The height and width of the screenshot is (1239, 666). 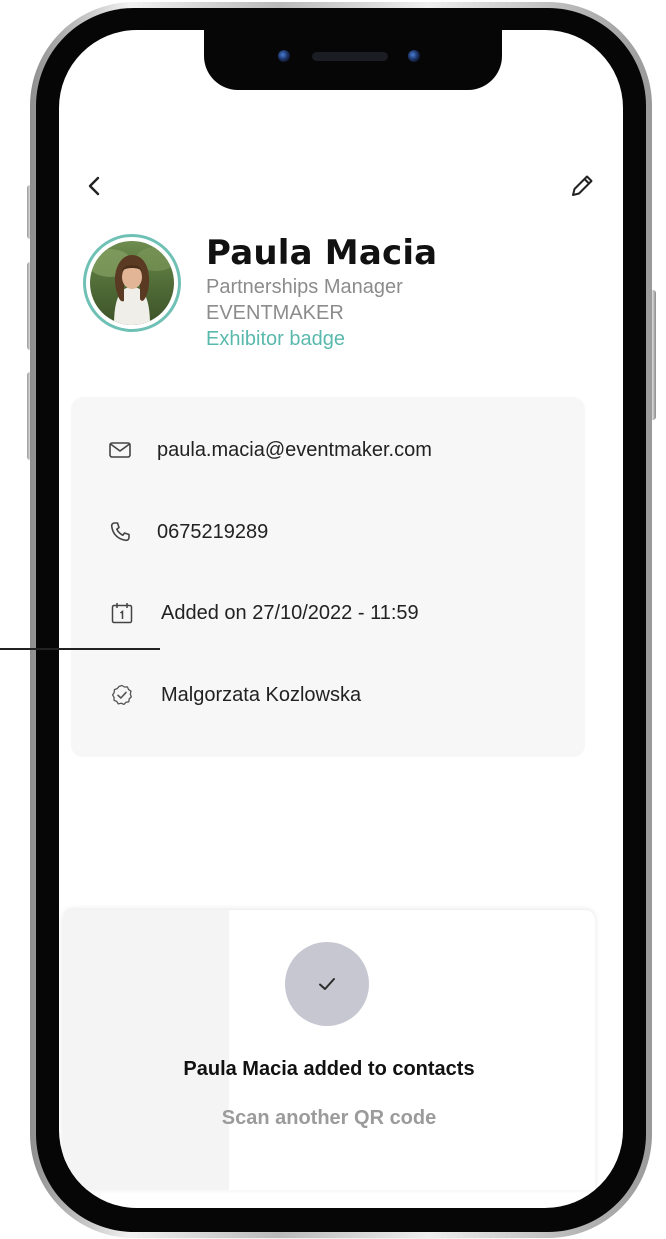 I want to click on avatar, so click(x=132, y=283).